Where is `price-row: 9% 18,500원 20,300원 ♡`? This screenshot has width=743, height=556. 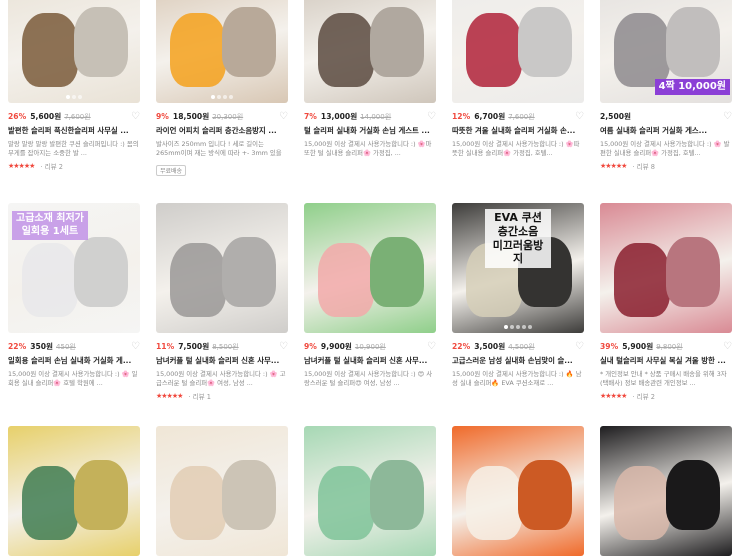
price-row: 9% 18,500원 20,300원 ♡ is located at coordinates (222, 116).